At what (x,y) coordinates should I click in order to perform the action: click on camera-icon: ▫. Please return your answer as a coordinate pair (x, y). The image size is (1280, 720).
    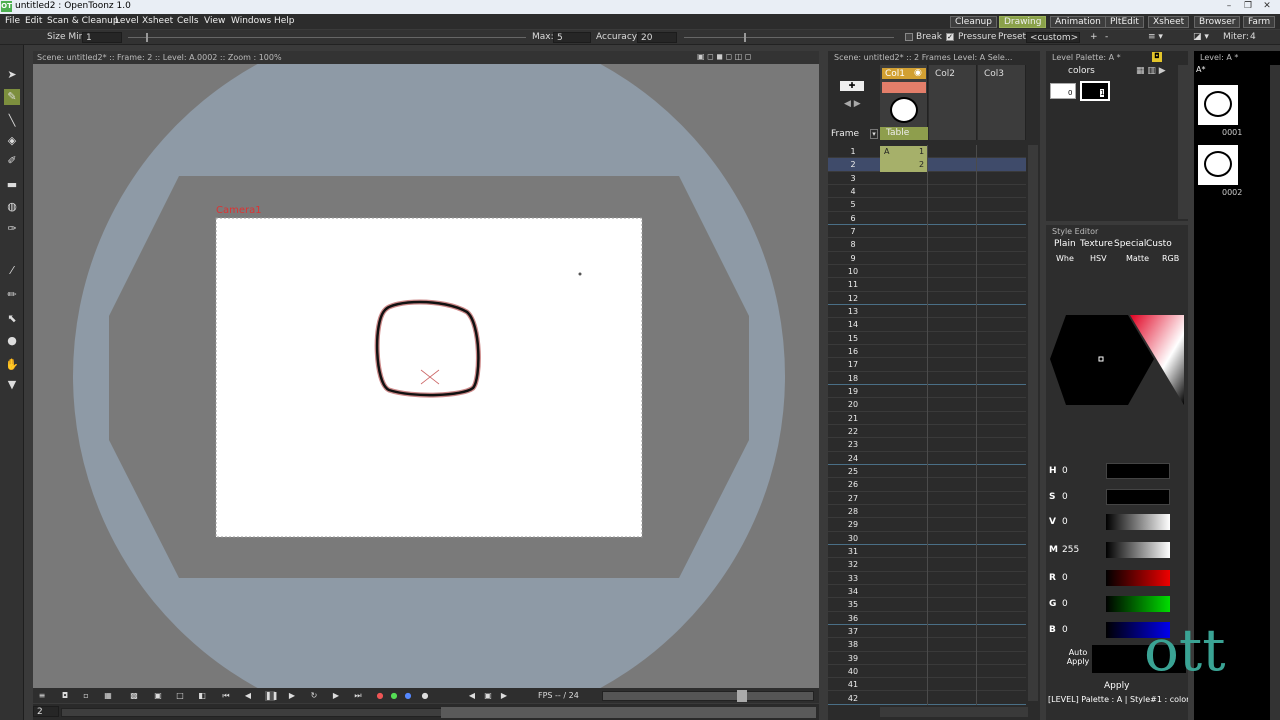
    Looking at the image, I should click on (86, 696).